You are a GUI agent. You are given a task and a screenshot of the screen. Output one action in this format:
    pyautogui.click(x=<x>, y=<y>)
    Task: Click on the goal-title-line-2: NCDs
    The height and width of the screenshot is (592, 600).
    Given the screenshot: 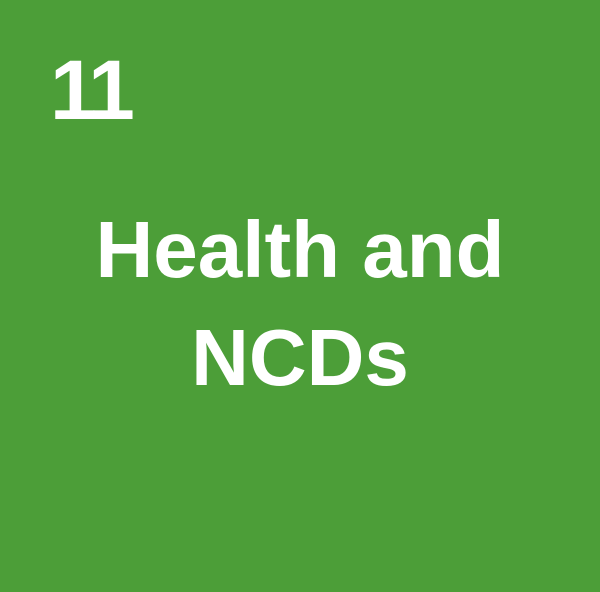 What is the action you would take?
    pyautogui.click(x=300, y=357)
    